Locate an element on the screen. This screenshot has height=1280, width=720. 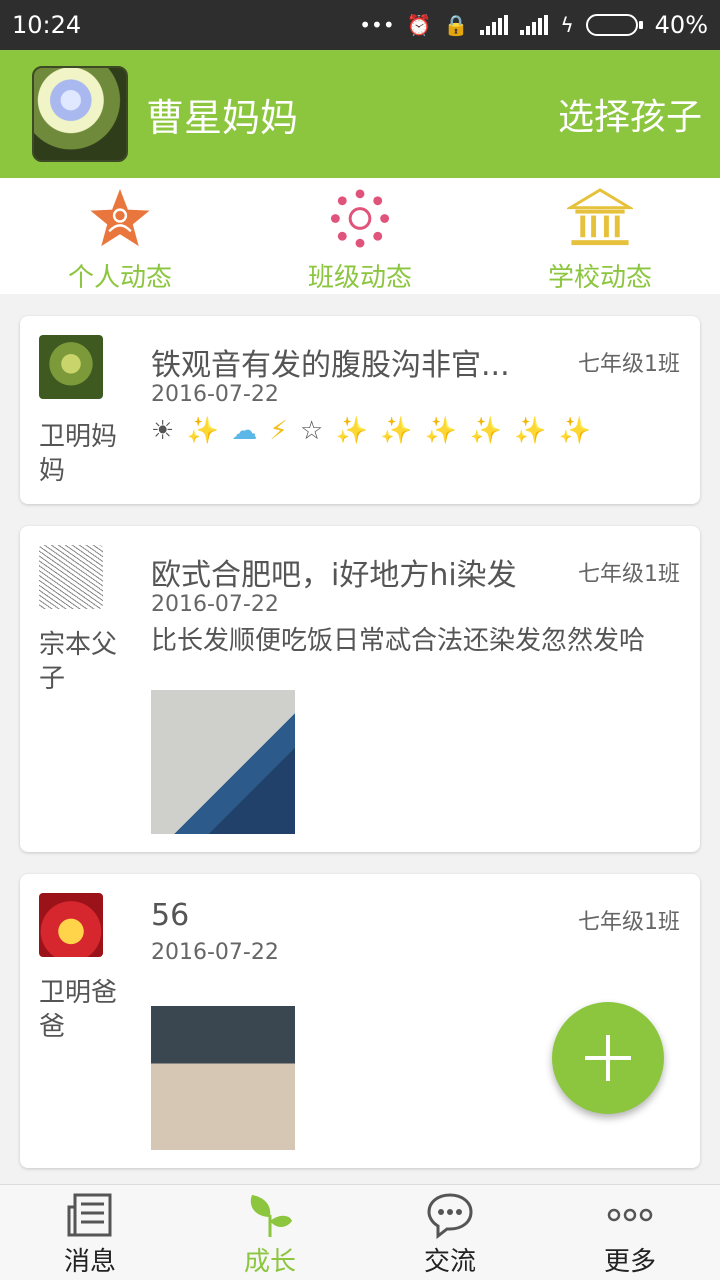
app-header: 曹星妈妈 选择孩子 is located at coordinates (360, 114).